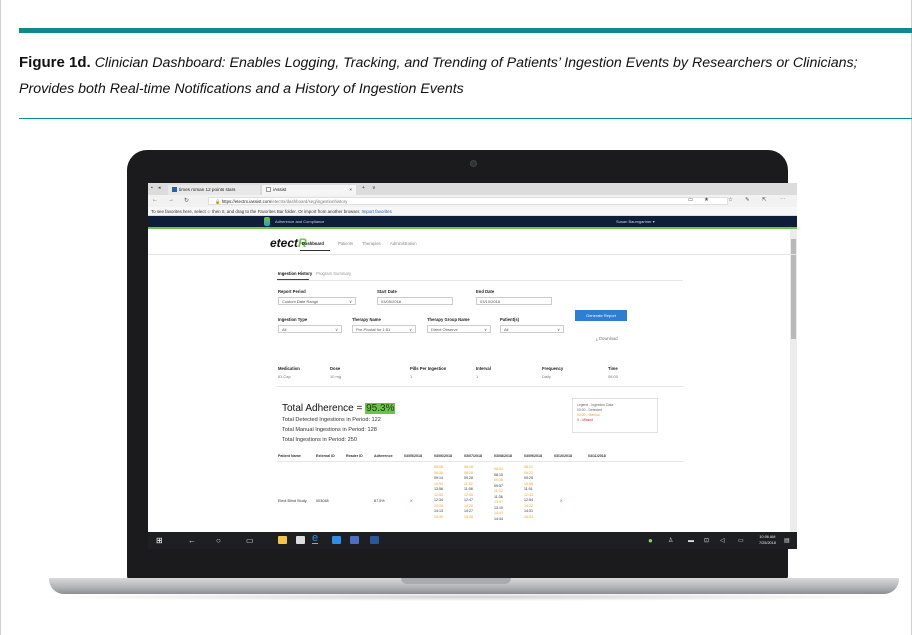 The image size is (912, 635). Describe the element at coordinates (472, 254) in the screenshot. I see `nav-divider` at that location.